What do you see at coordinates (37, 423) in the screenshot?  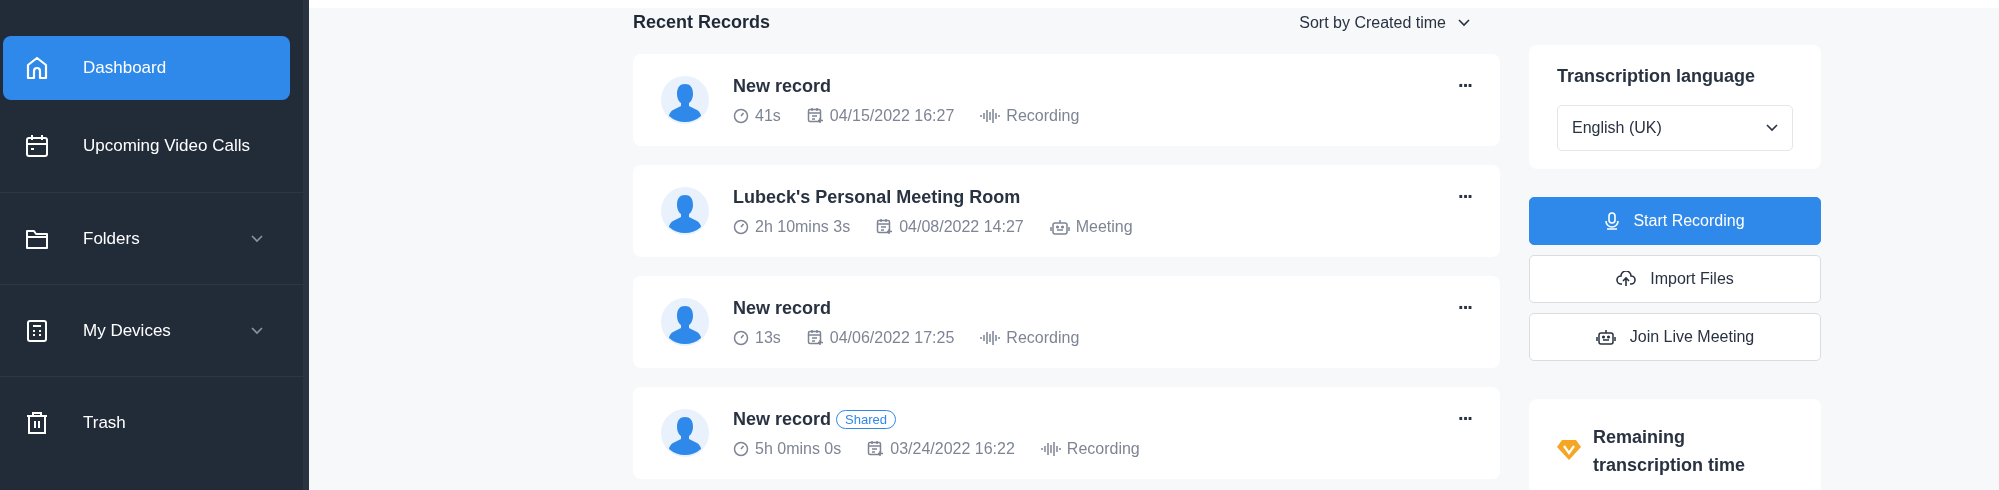 I see `trash-icon` at bounding box center [37, 423].